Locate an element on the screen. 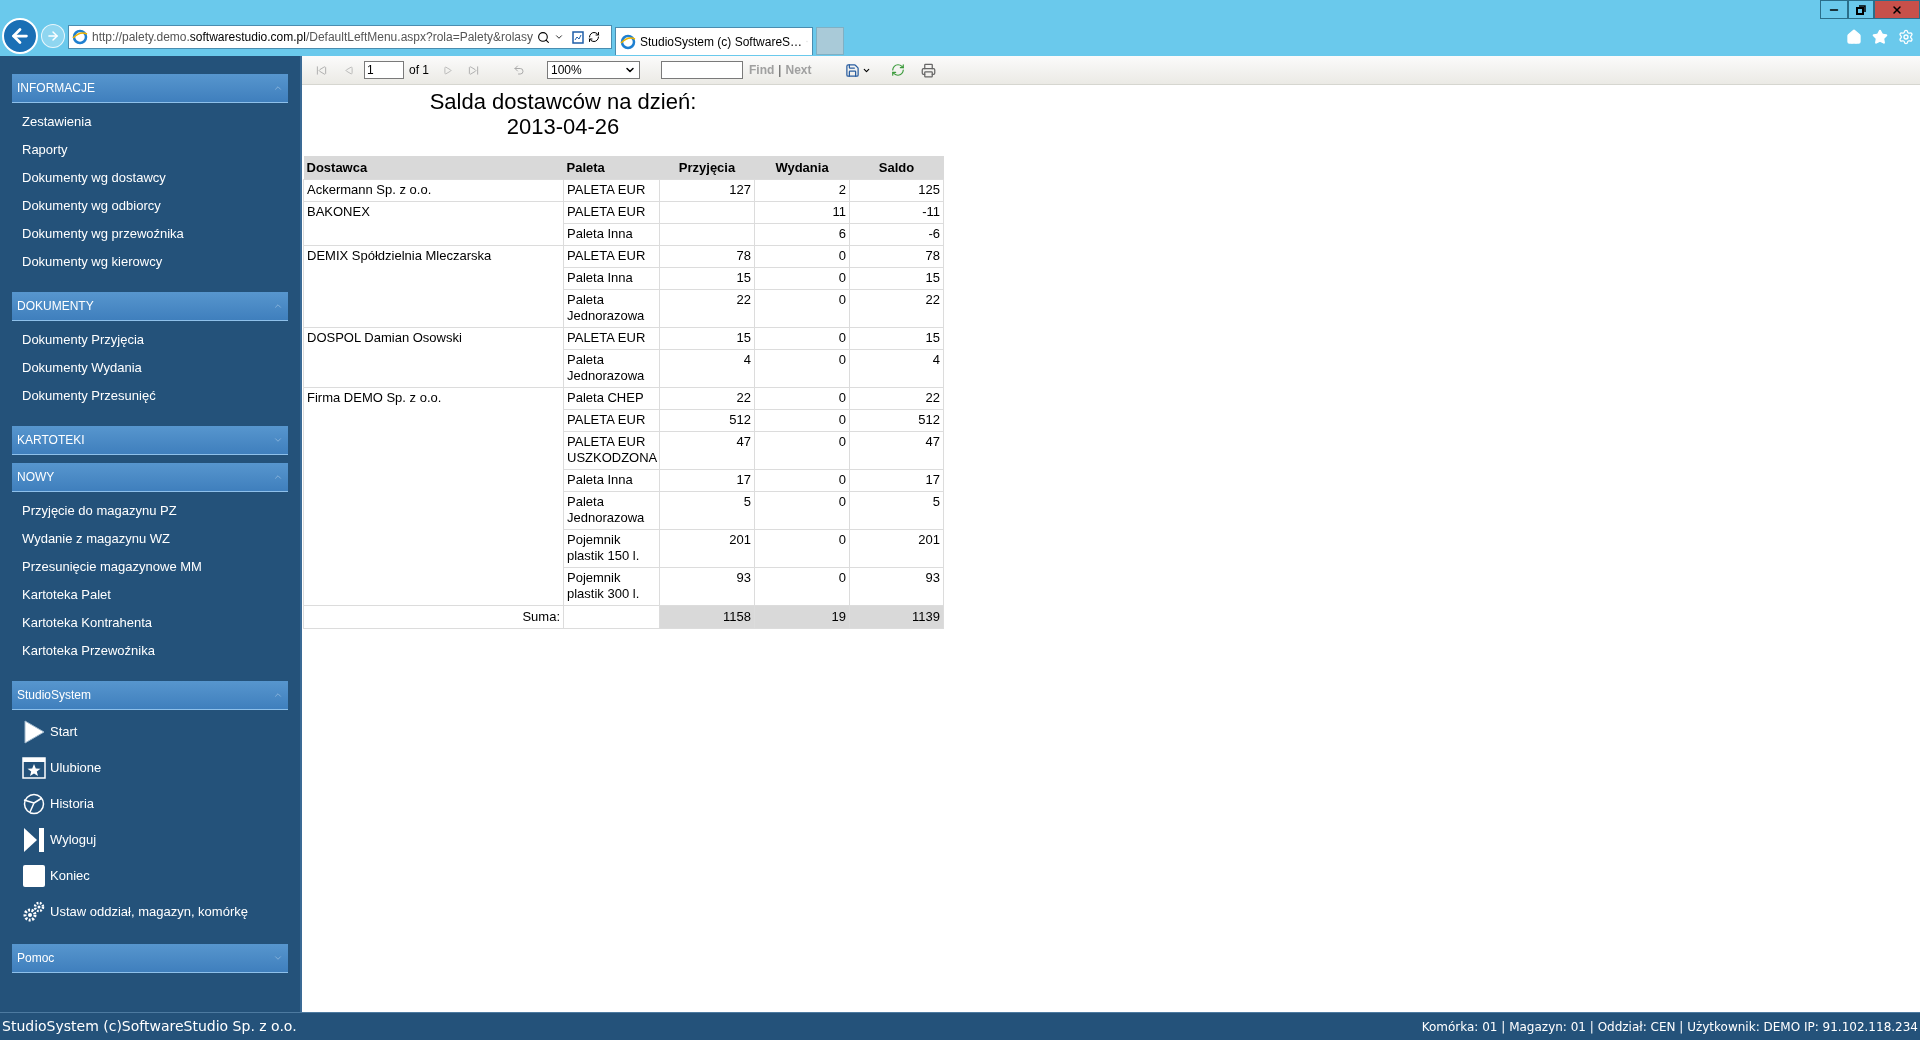 This screenshot has height=1040, width=1920. menu-item: Przyjęcie do magazynu PZ is located at coordinates (99, 511).